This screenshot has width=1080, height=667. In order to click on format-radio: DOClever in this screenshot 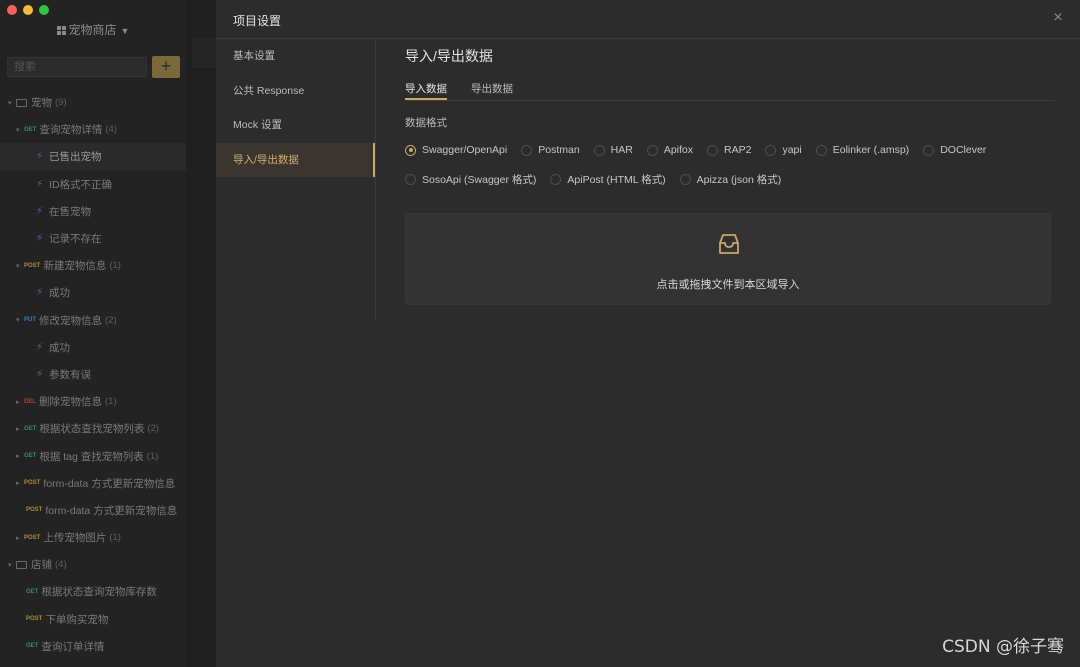, I will do `click(954, 150)`.